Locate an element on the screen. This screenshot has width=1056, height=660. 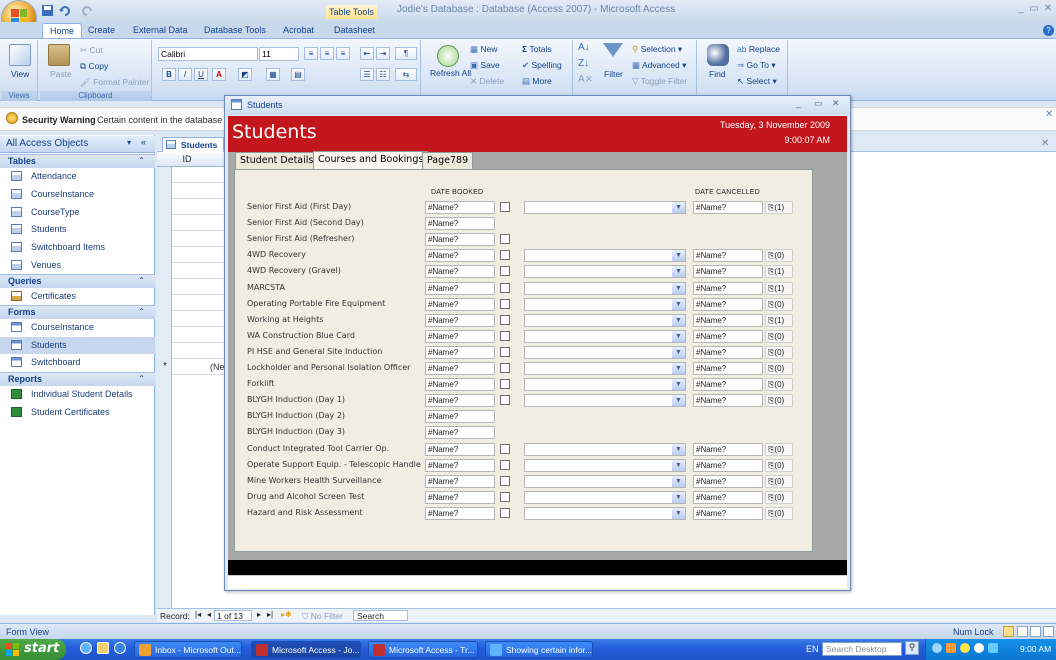
delete-record-button: ✕ Delete is located at coordinates (487, 81).